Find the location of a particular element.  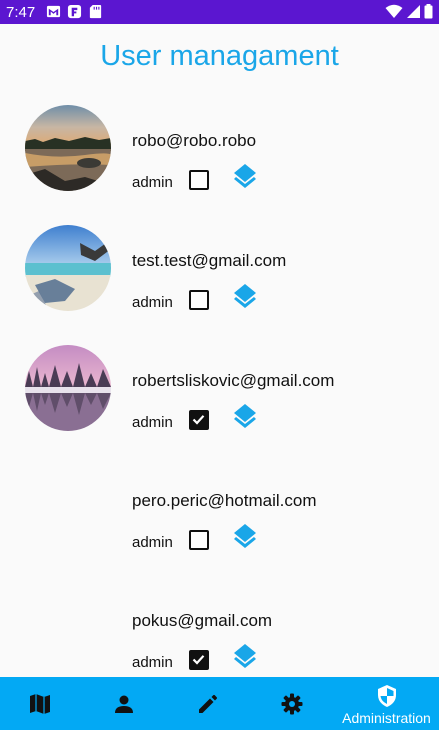

nav-item-edit is located at coordinates (208, 703).